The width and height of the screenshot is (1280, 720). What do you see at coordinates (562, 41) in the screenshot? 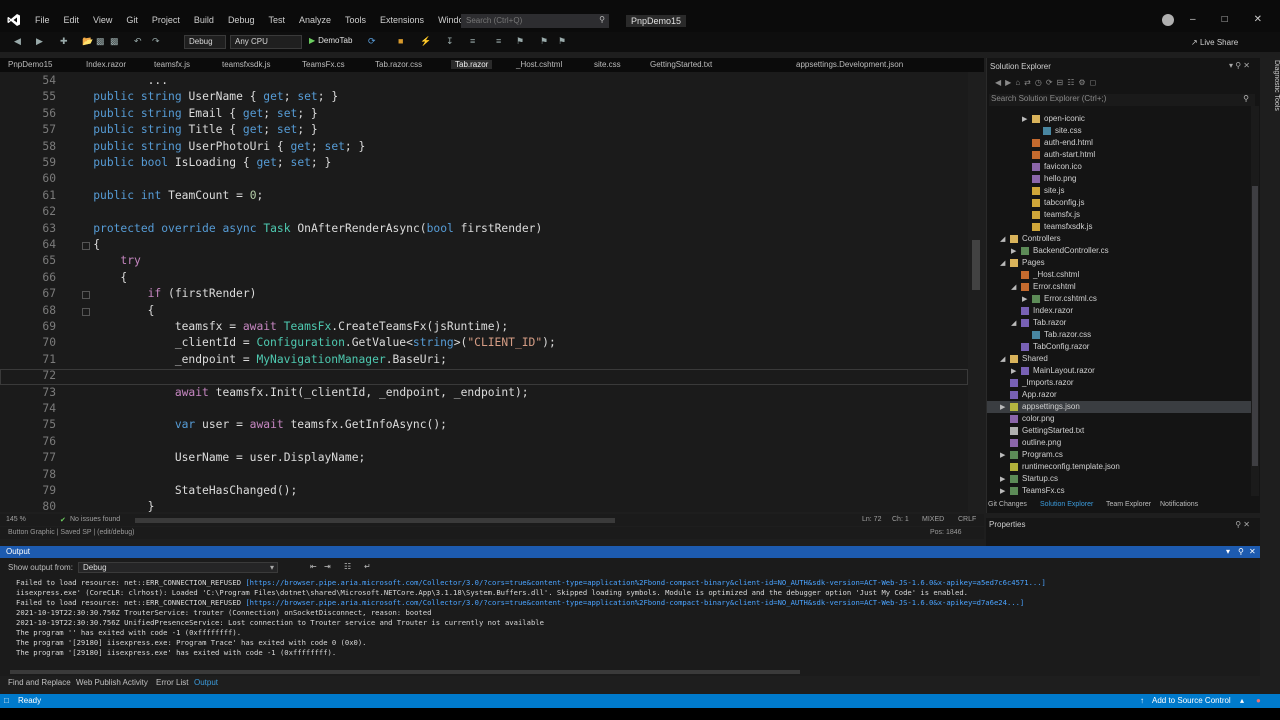
I see `next-bookmark-icon: ⚑` at bounding box center [562, 41].